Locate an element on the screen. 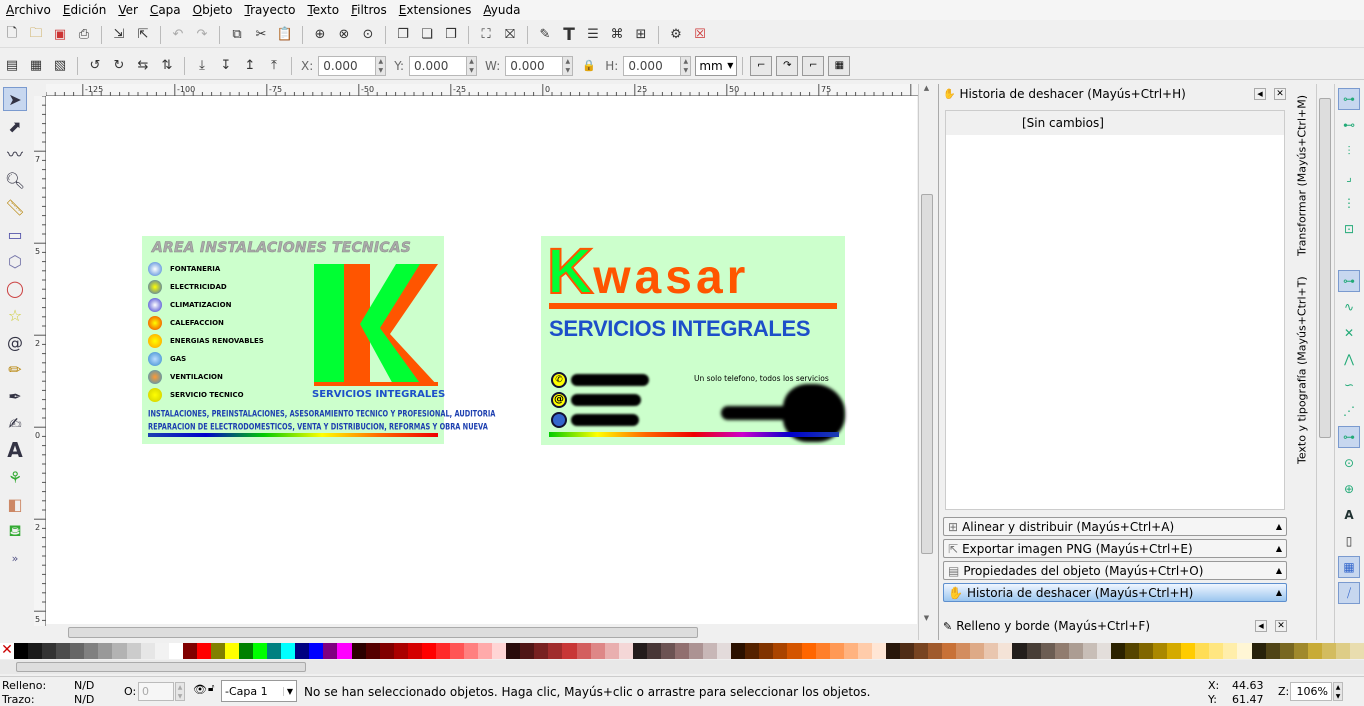 Image resolution: width=1364 pixels, height=706 pixels. export-icon: ⇱ is located at coordinates (143, 35).